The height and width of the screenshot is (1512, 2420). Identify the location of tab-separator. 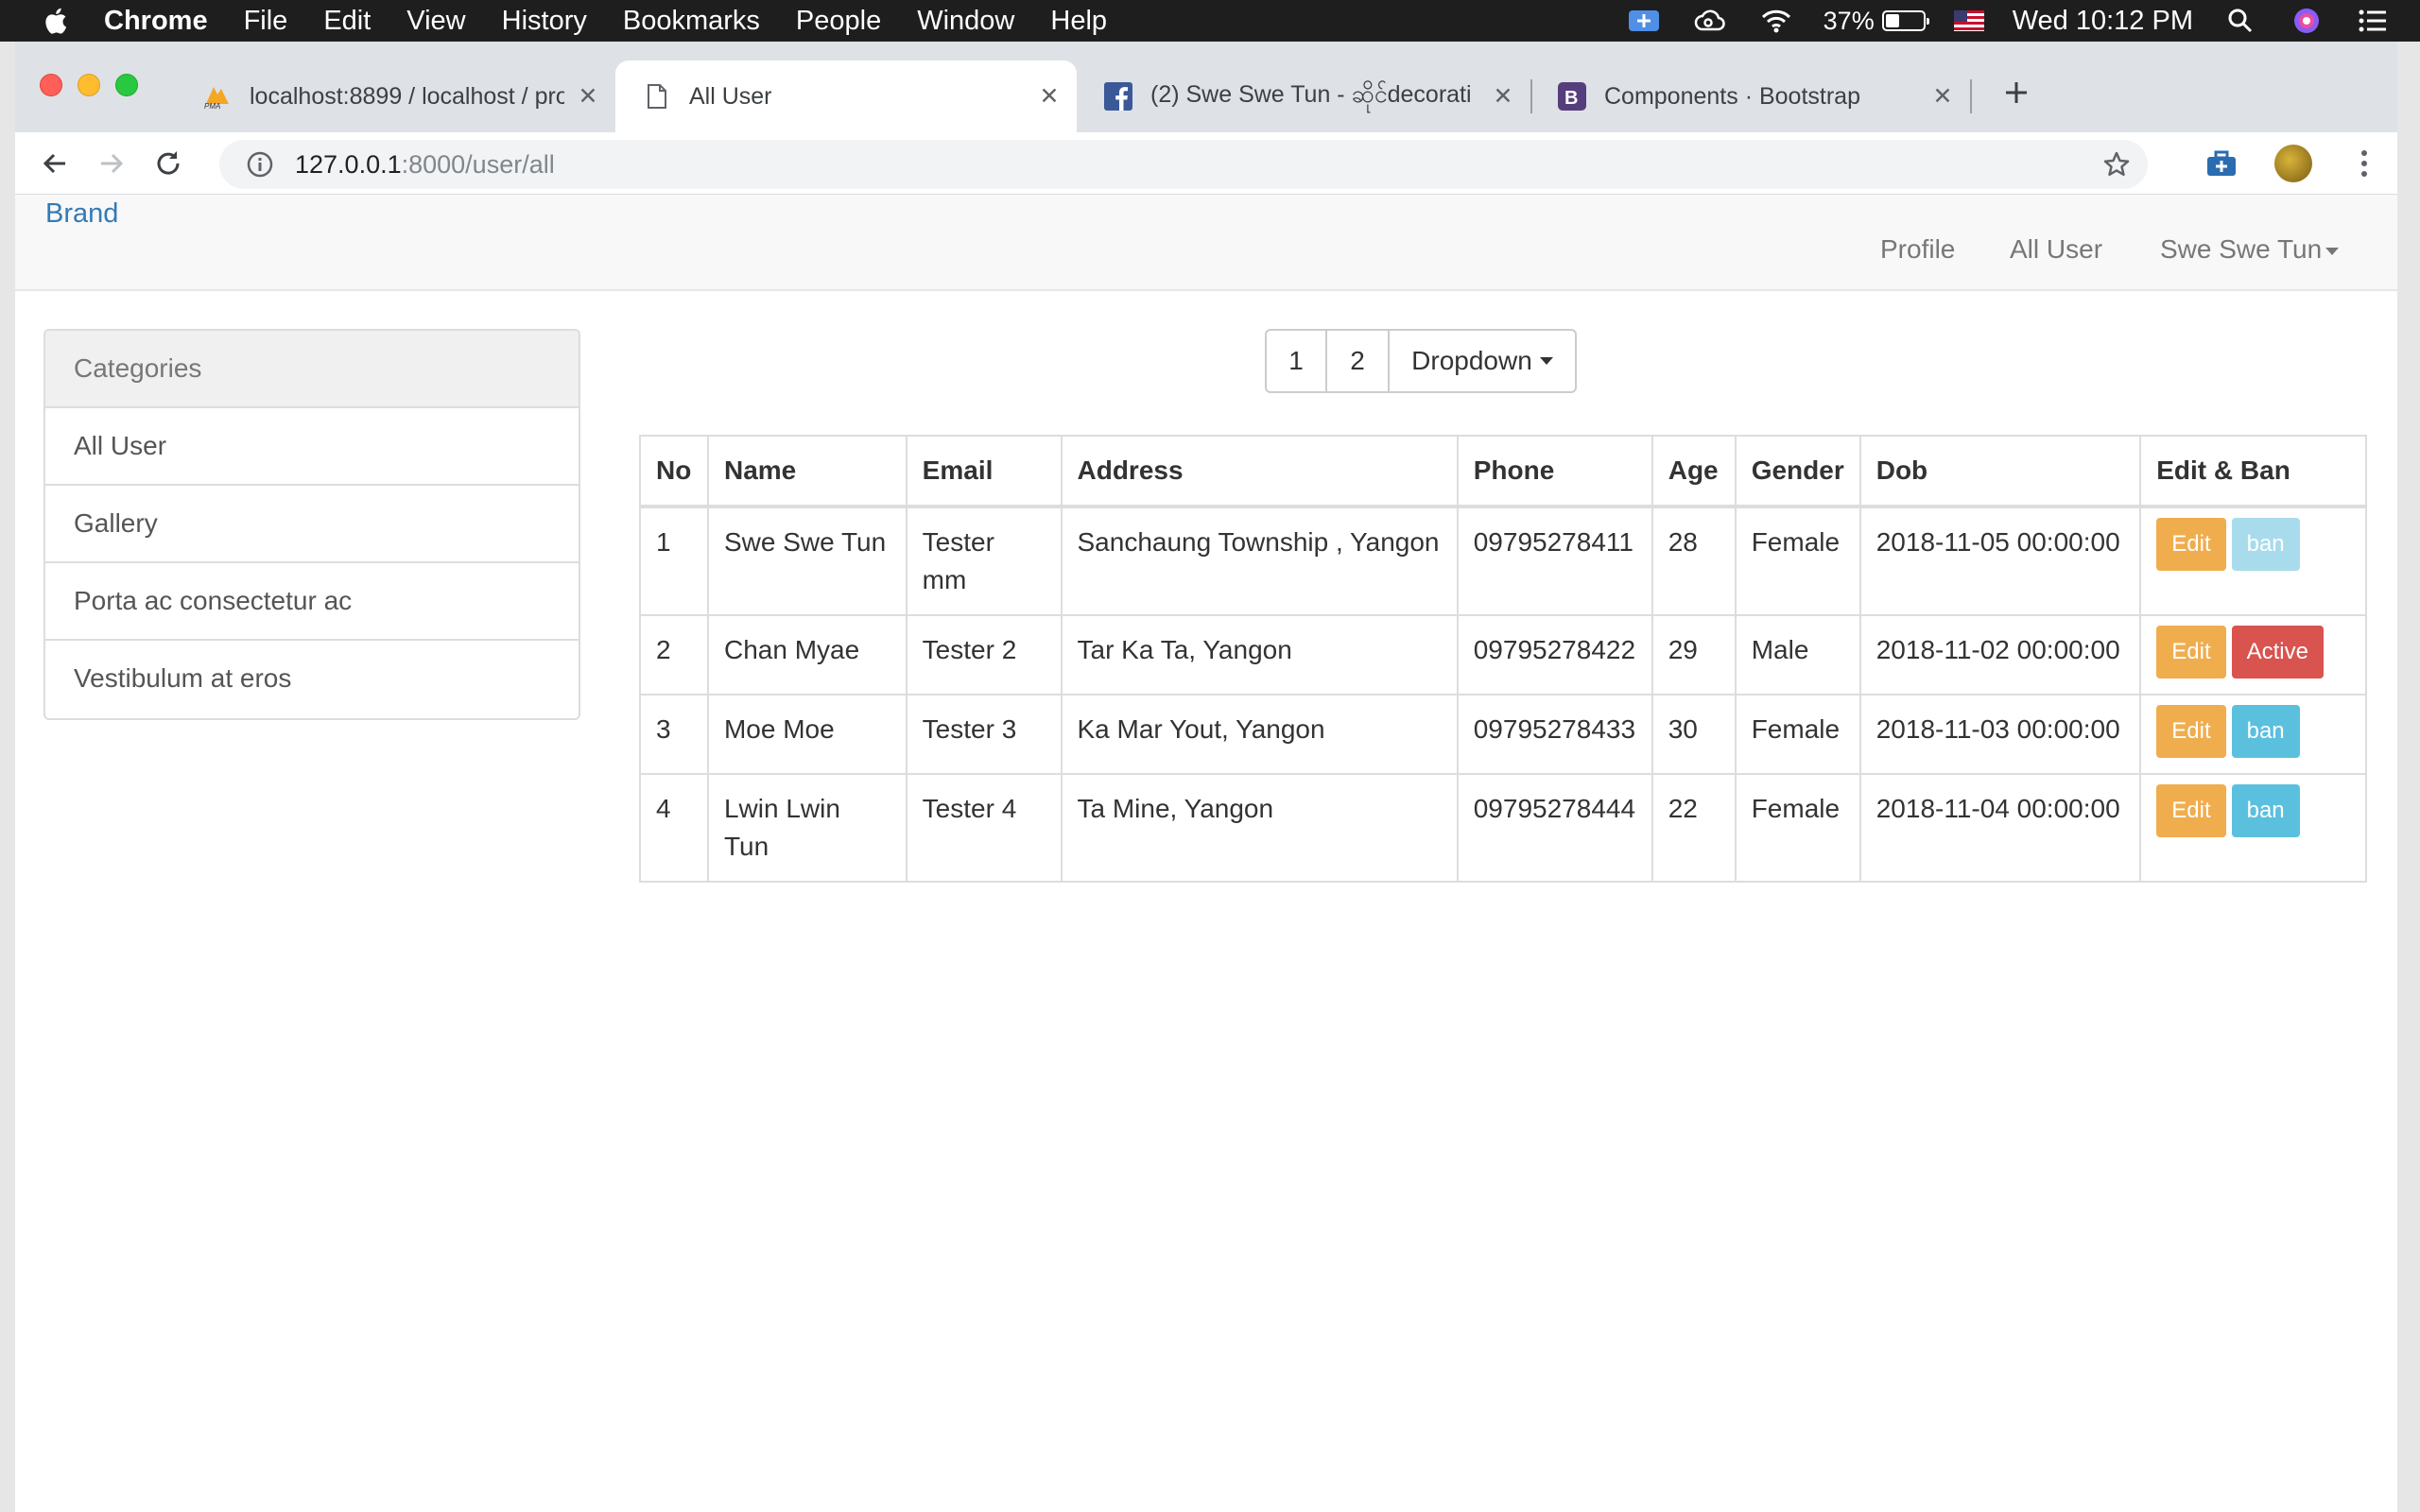
(1971, 96).